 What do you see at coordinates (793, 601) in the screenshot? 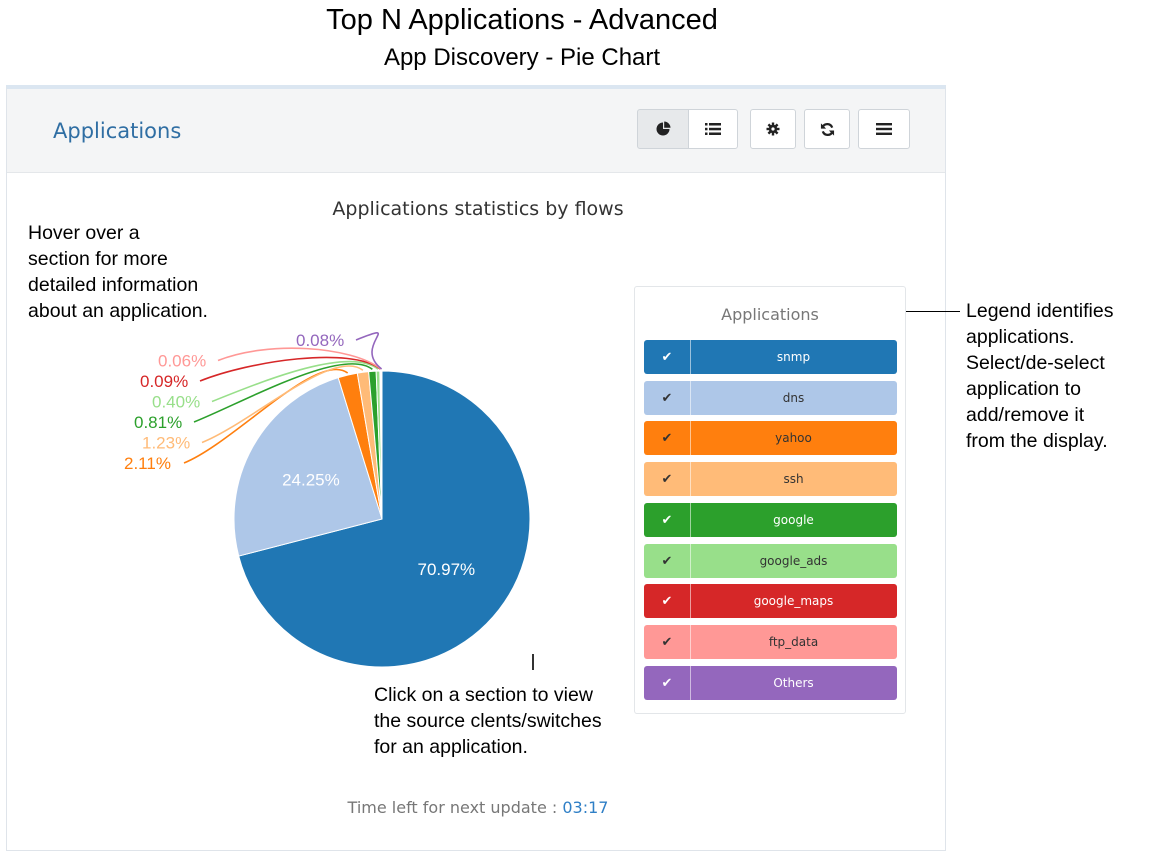
I see `legend-label: google_maps` at bounding box center [793, 601].